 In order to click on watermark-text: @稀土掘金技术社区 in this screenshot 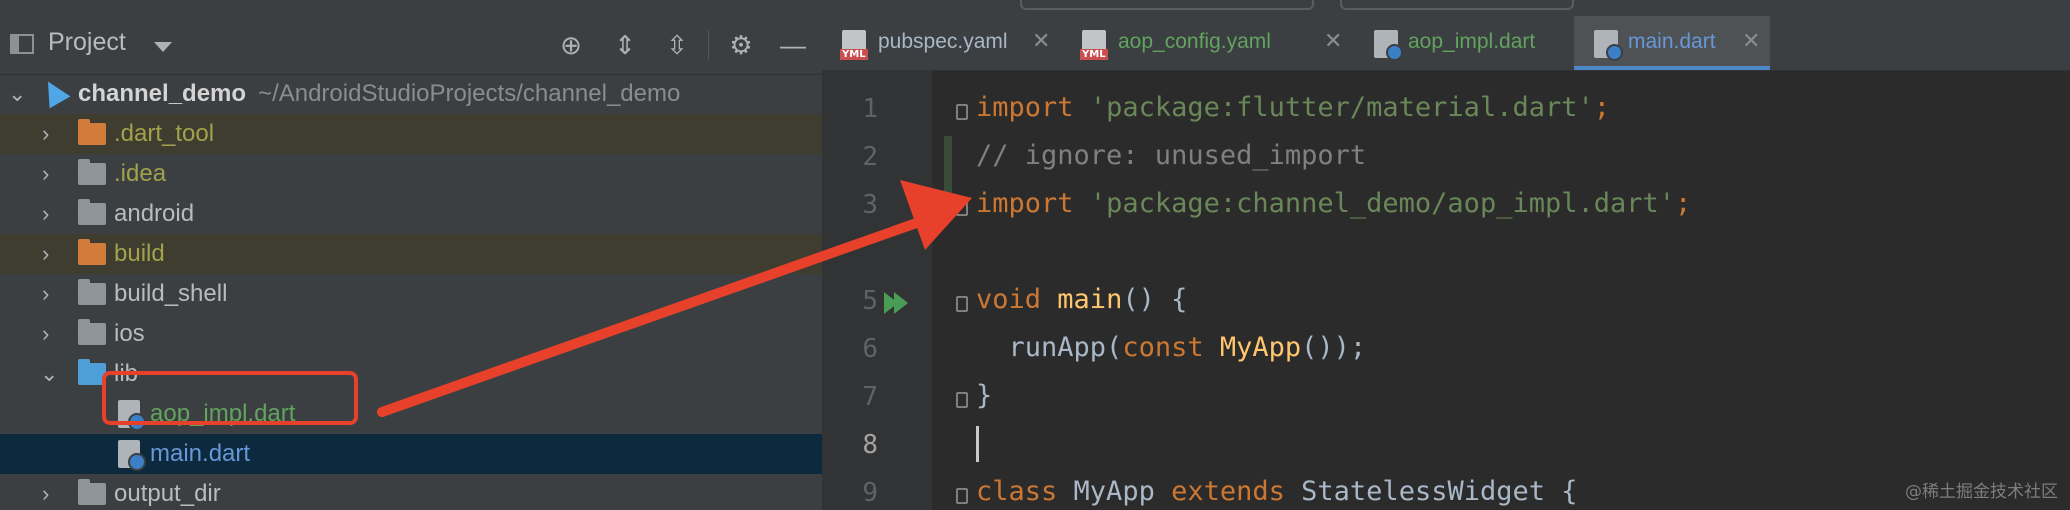, I will do `click(1981, 492)`.